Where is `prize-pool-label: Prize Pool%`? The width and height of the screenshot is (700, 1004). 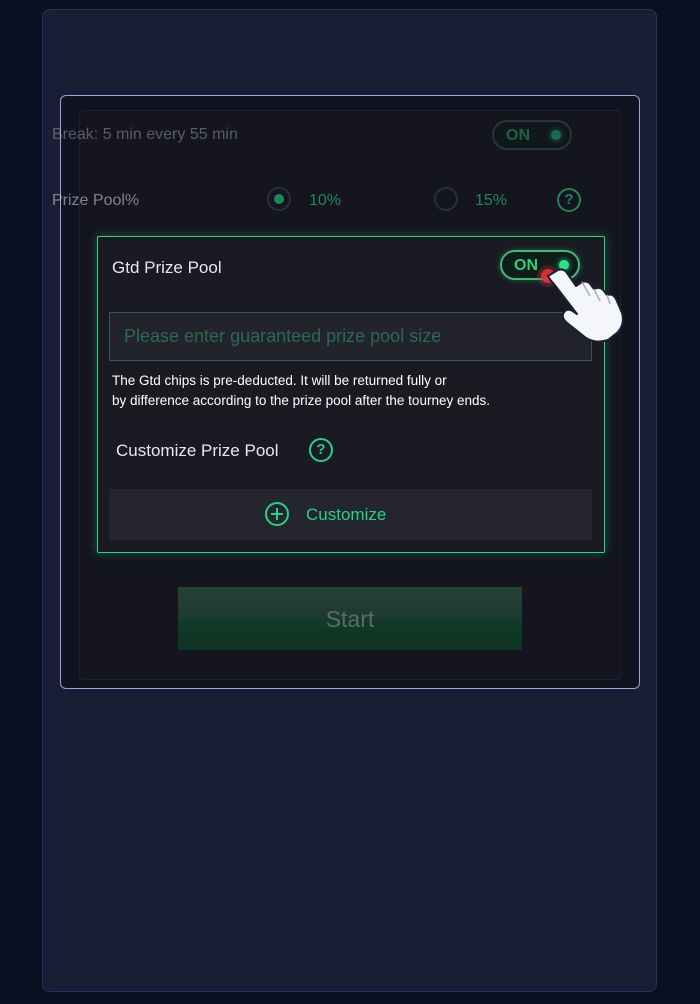
prize-pool-label: Prize Pool% is located at coordinates (96, 200).